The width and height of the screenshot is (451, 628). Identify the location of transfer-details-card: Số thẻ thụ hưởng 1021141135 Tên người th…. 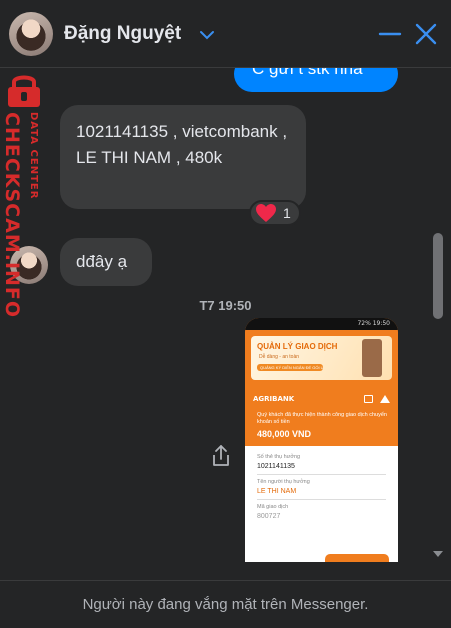
(321, 504).